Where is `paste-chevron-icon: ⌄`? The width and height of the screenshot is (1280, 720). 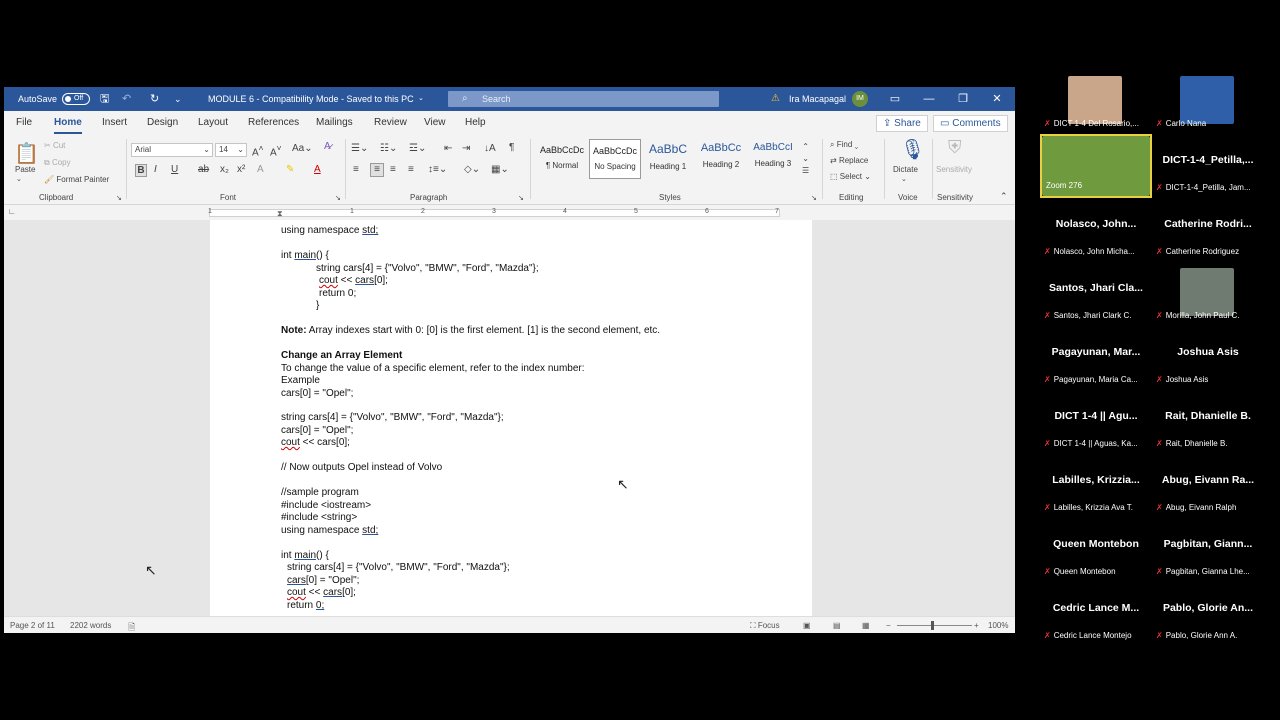 paste-chevron-icon: ⌄ is located at coordinates (19, 179).